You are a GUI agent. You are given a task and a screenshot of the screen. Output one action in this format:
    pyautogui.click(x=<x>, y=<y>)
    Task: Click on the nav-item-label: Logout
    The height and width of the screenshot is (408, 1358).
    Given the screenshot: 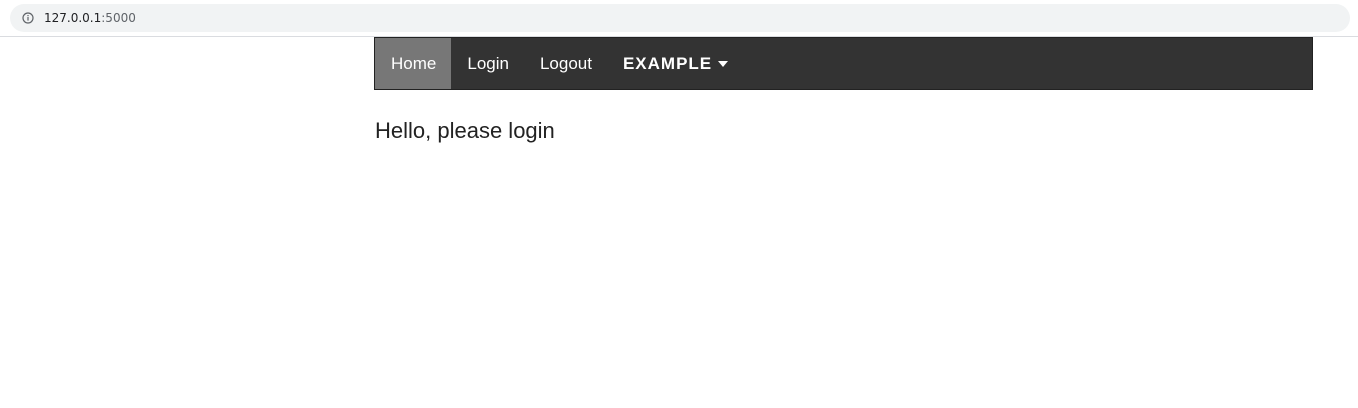 What is the action you would take?
    pyautogui.click(x=565, y=63)
    